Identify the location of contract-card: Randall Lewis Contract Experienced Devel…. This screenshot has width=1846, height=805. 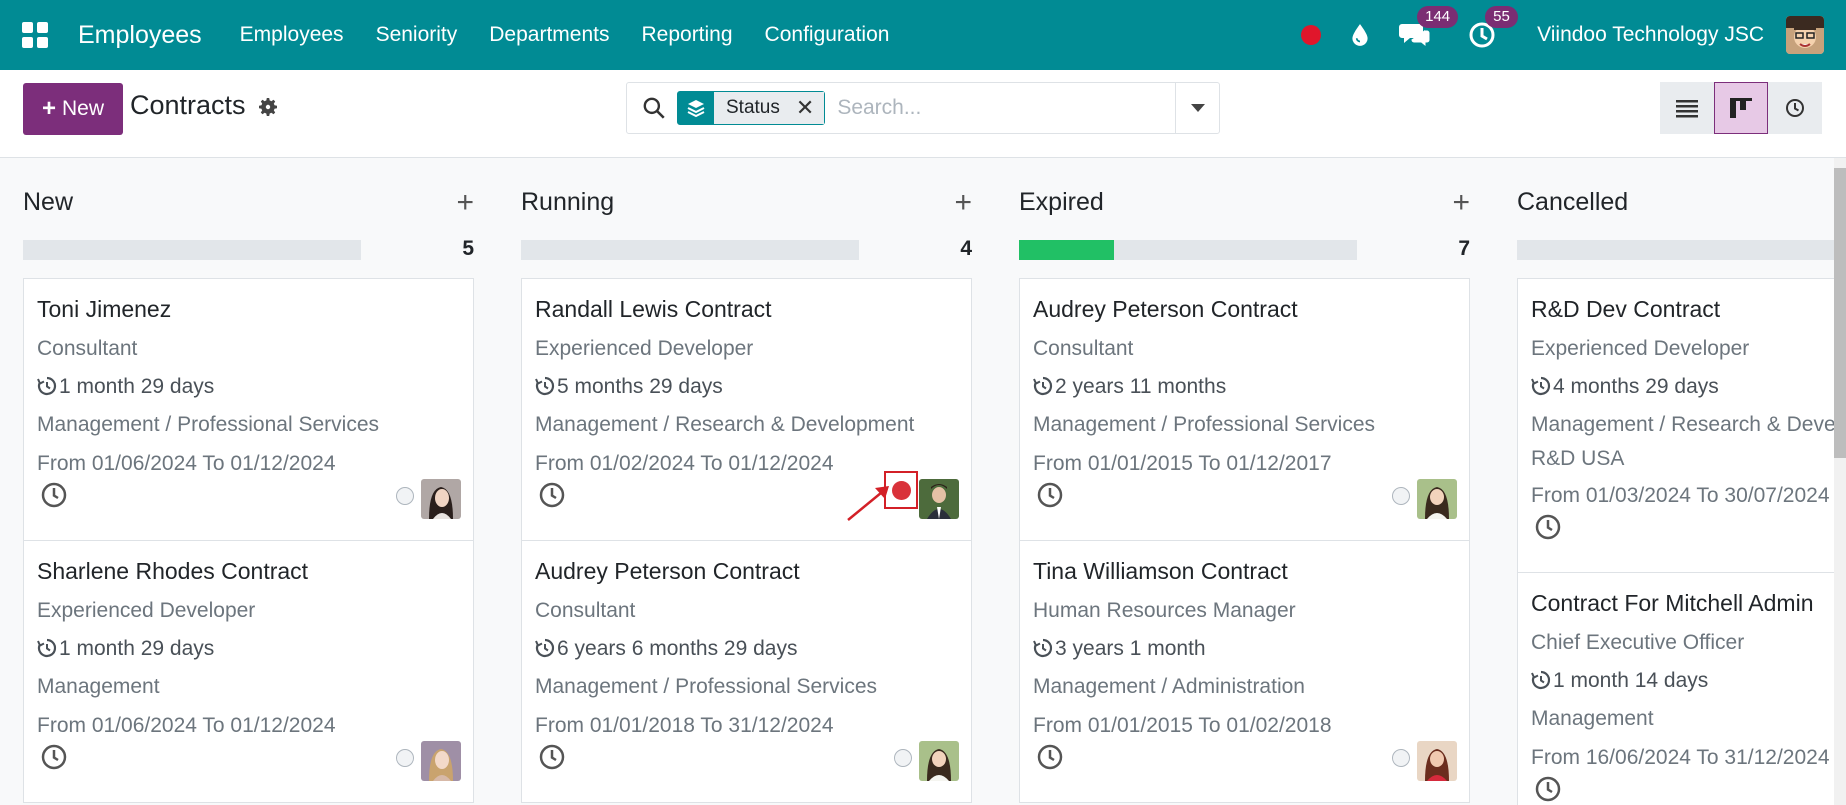
(746, 409).